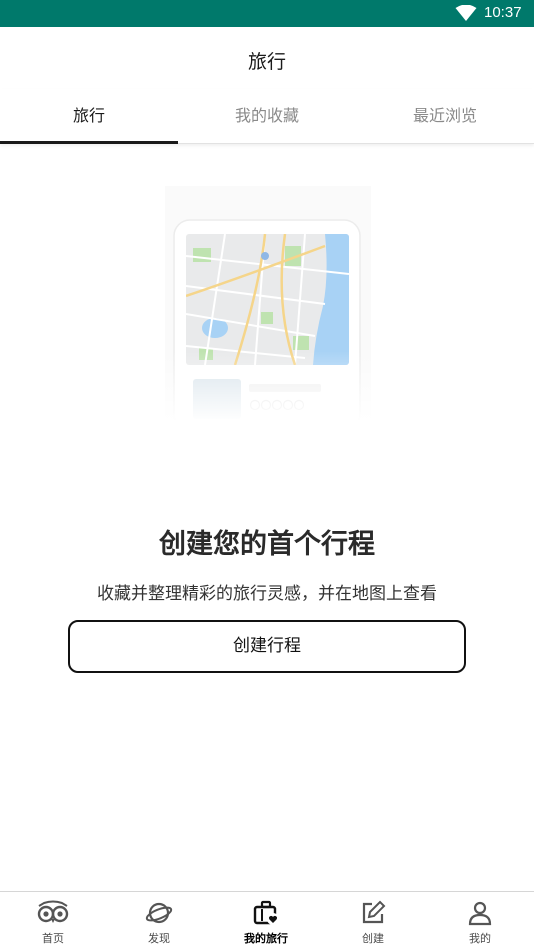  What do you see at coordinates (267, 594) in the screenshot?
I see `empty-state-subtitle: 收藏并整理精彩的旅行灵感，并在地图上查看` at bounding box center [267, 594].